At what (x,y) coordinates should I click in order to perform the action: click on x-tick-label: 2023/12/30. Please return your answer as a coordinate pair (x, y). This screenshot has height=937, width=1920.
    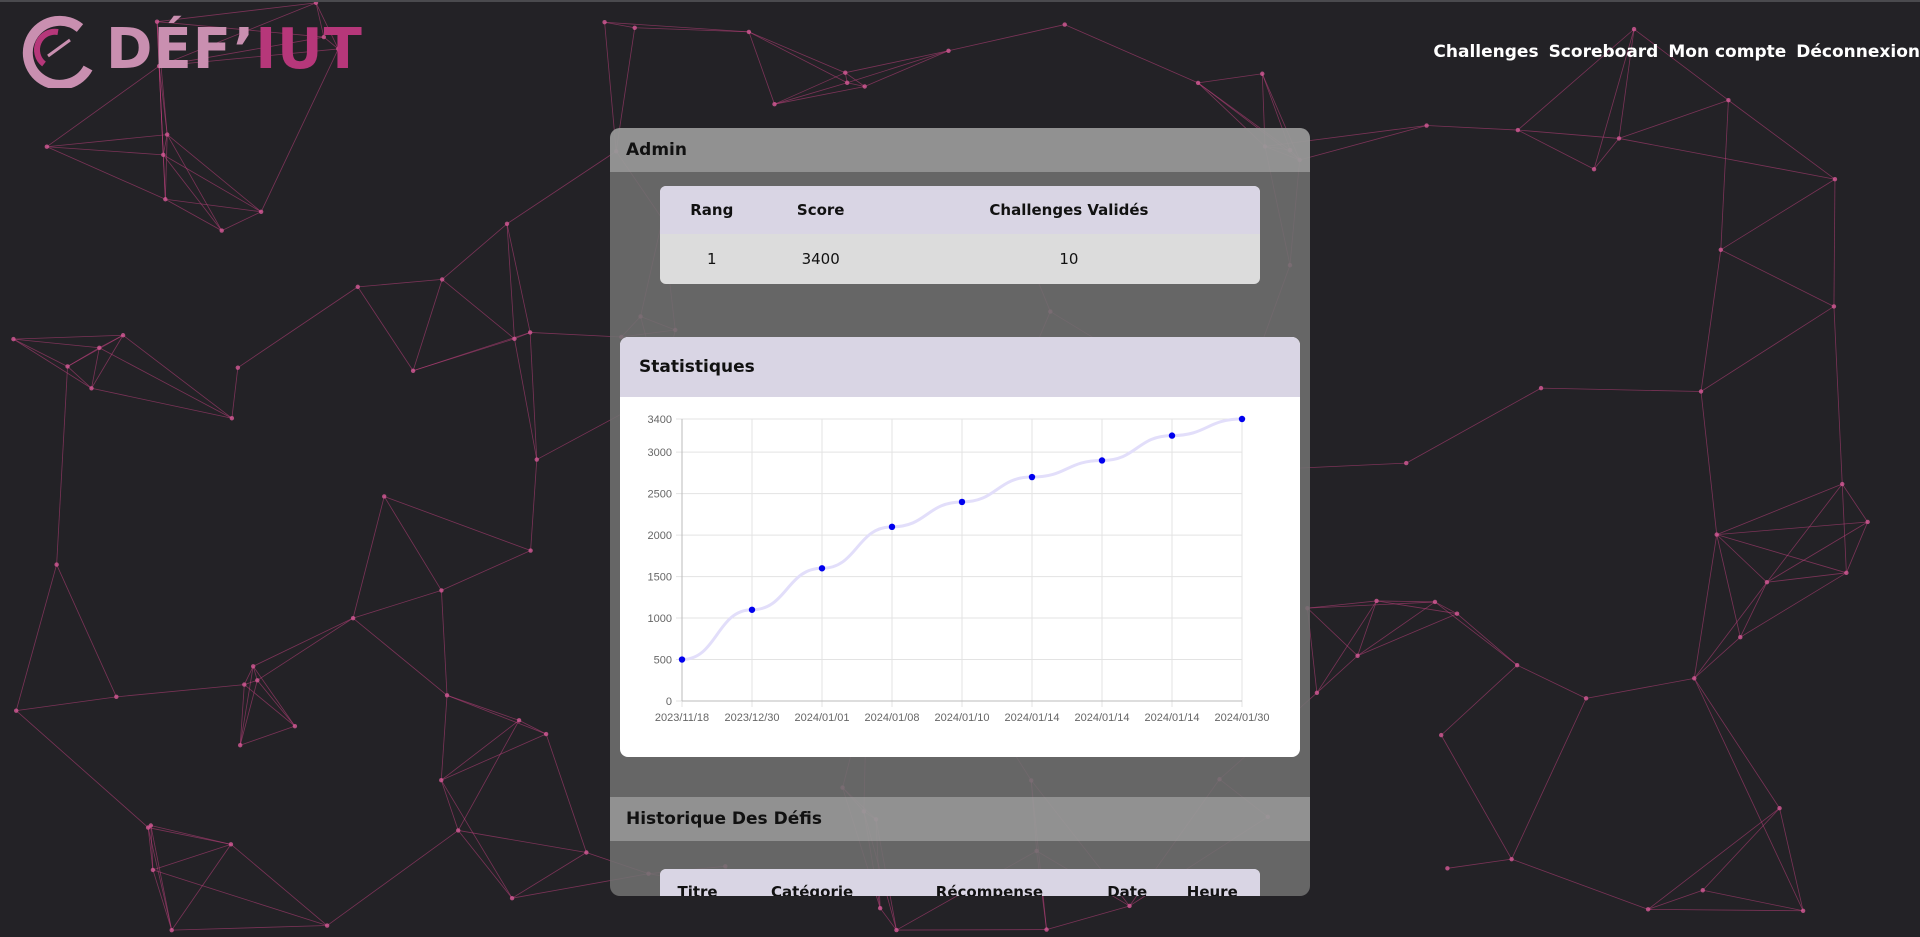
    Looking at the image, I should click on (751, 718).